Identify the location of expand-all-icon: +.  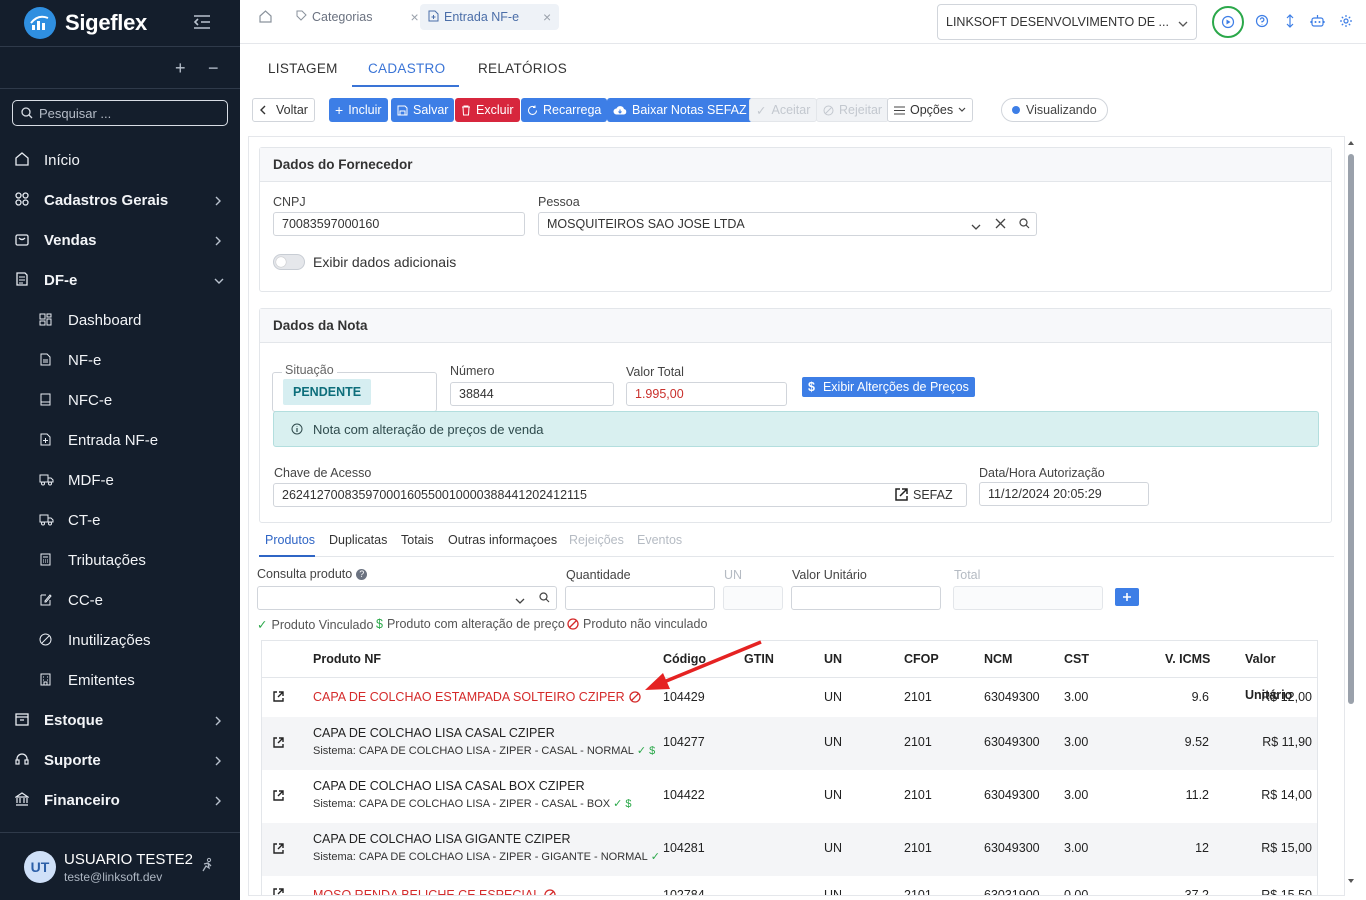
(180, 68).